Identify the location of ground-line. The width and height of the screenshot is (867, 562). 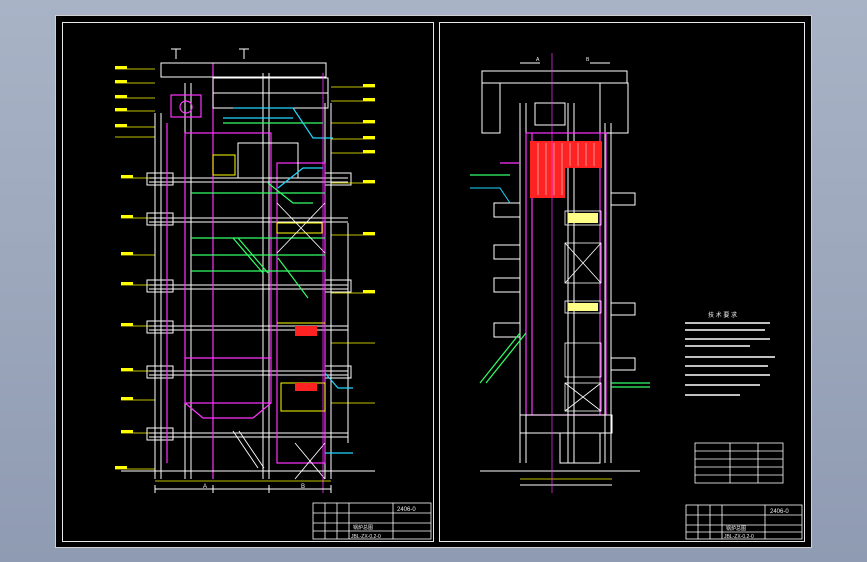
(248, 481).